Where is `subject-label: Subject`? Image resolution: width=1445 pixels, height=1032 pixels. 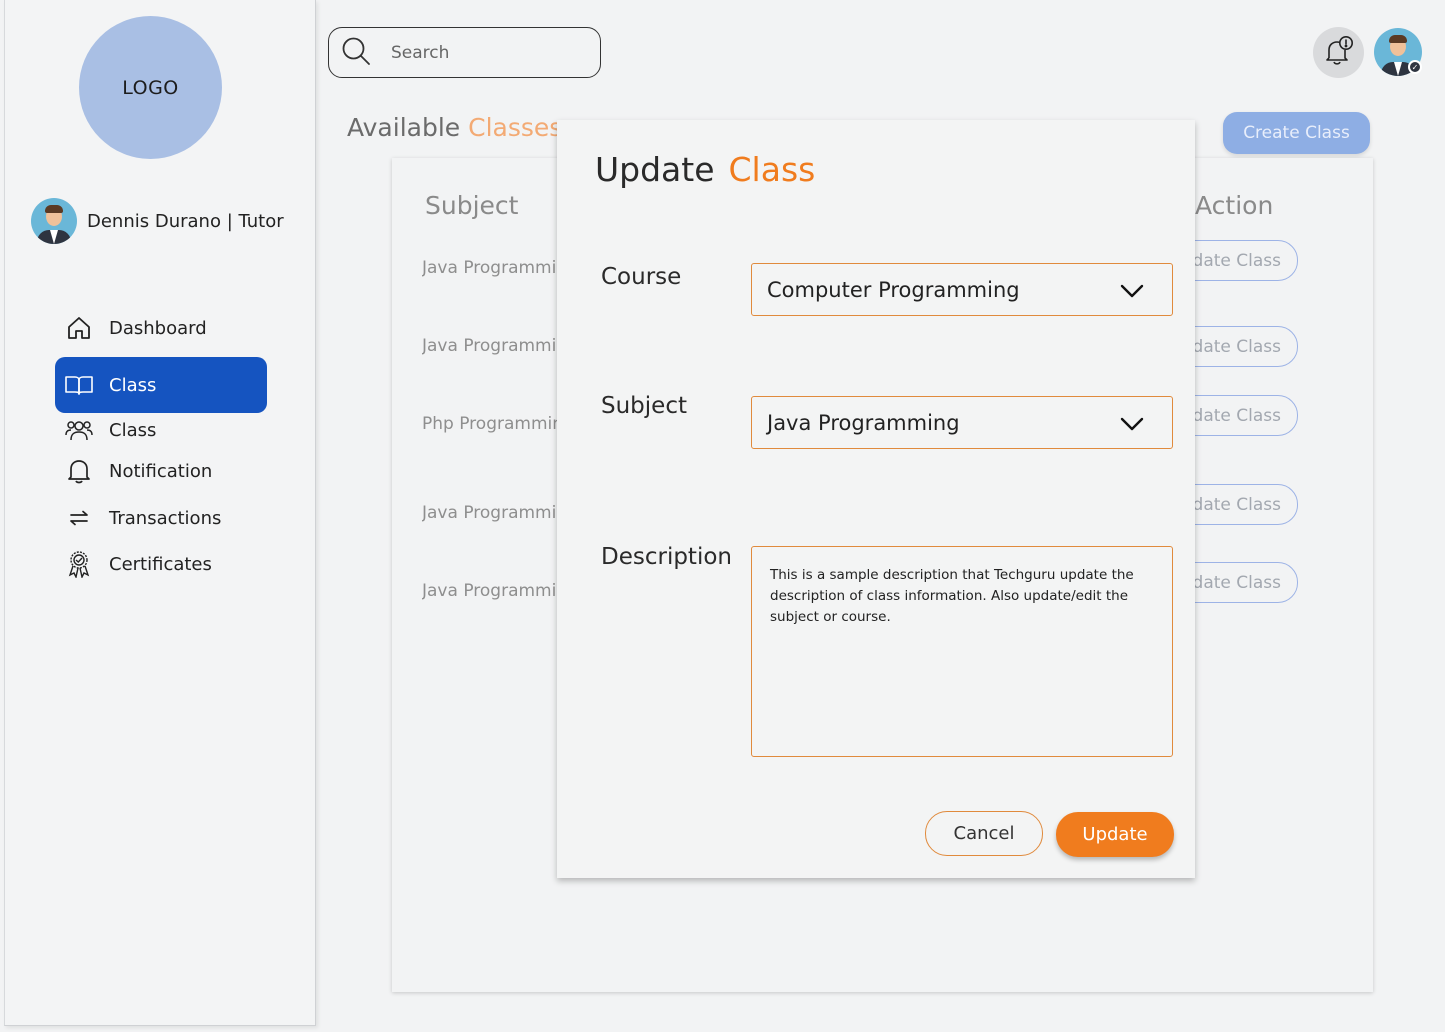 subject-label: Subject is located at coordinates (644, 406).